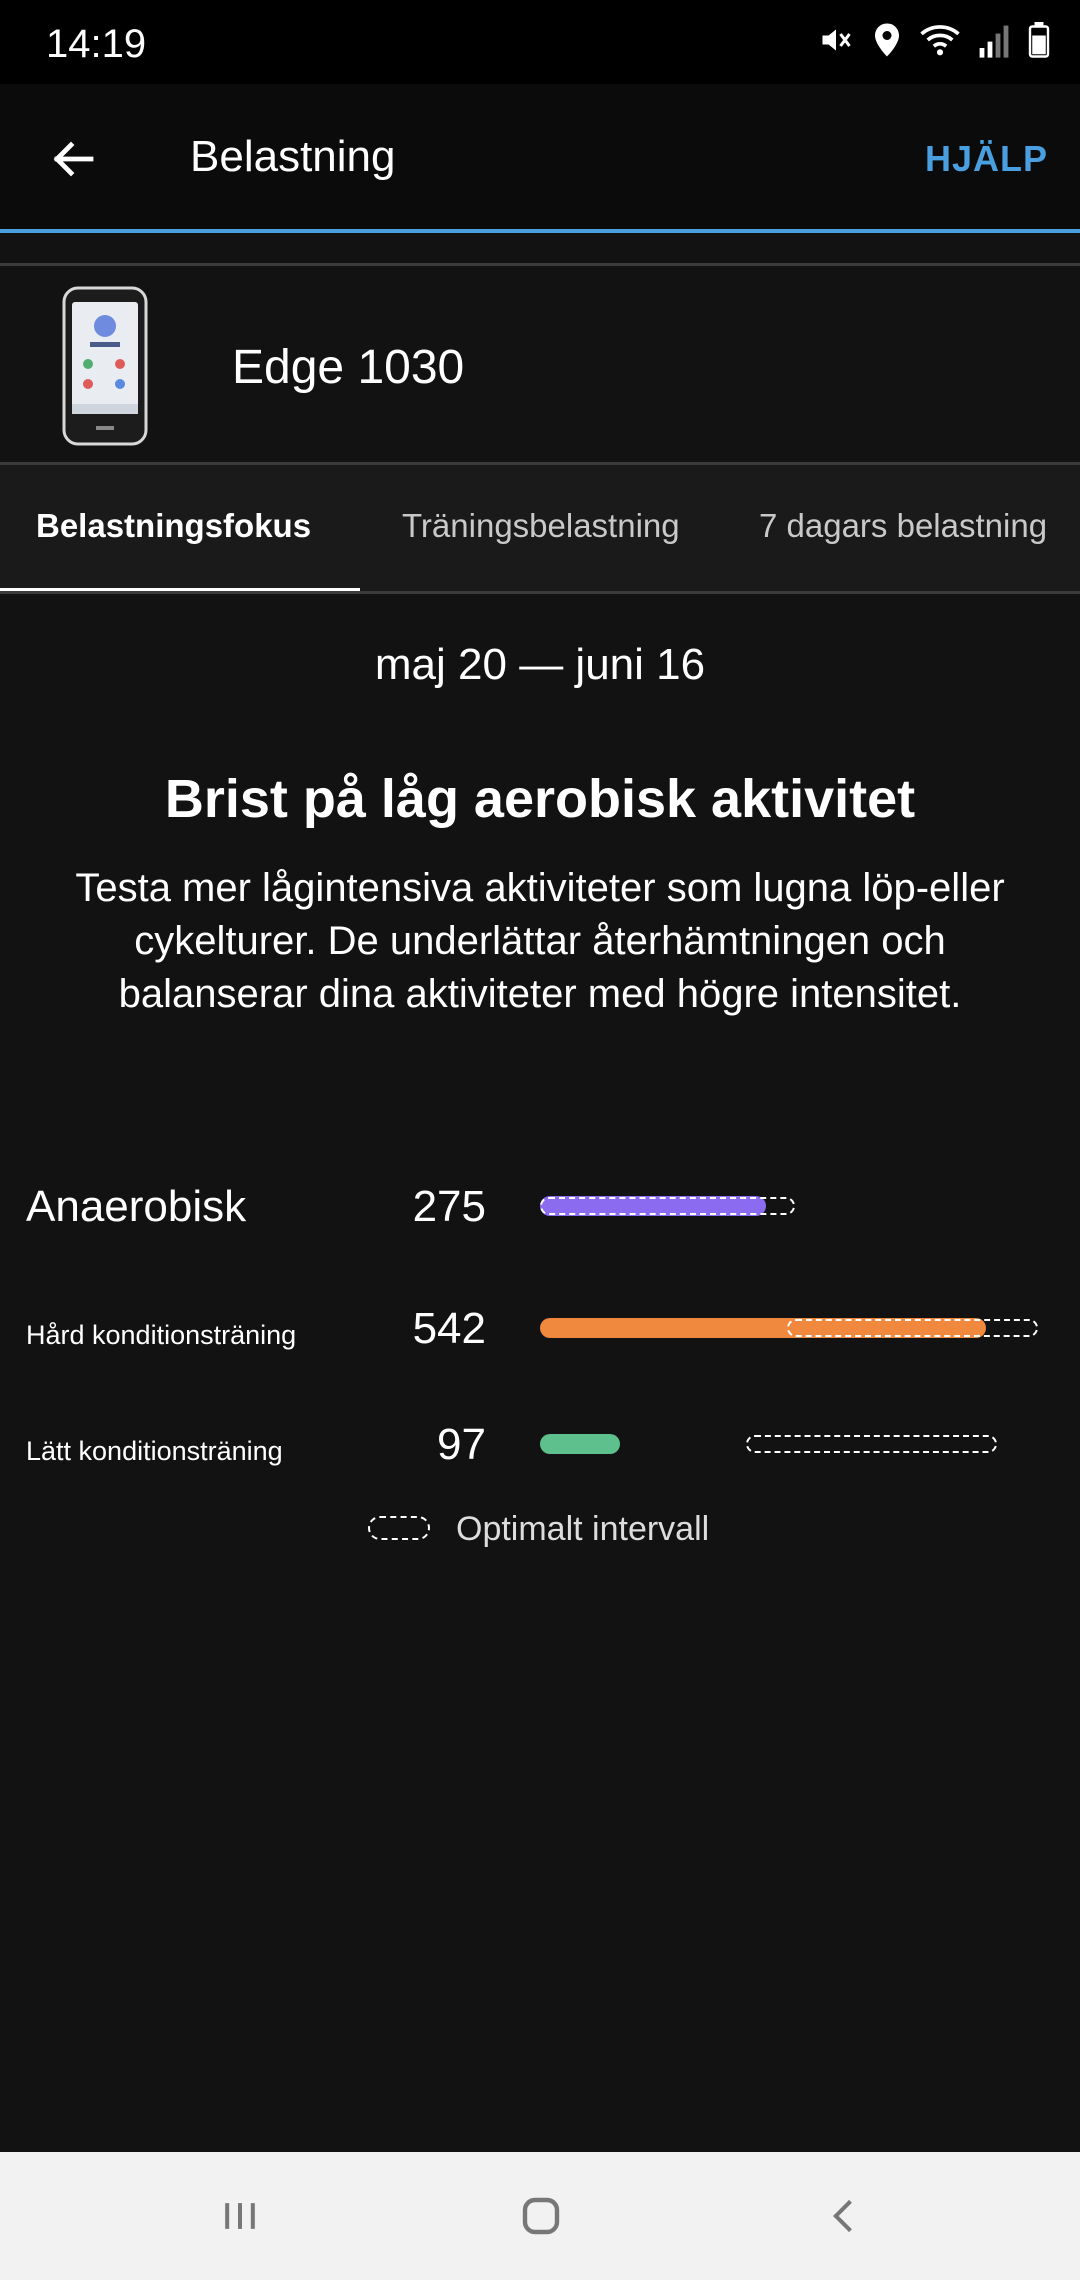  What do you see at coordinates (136, 1206) in the screenshot?
I see `bar-label: Anaerobisk` at bounding box center [136, 1206].